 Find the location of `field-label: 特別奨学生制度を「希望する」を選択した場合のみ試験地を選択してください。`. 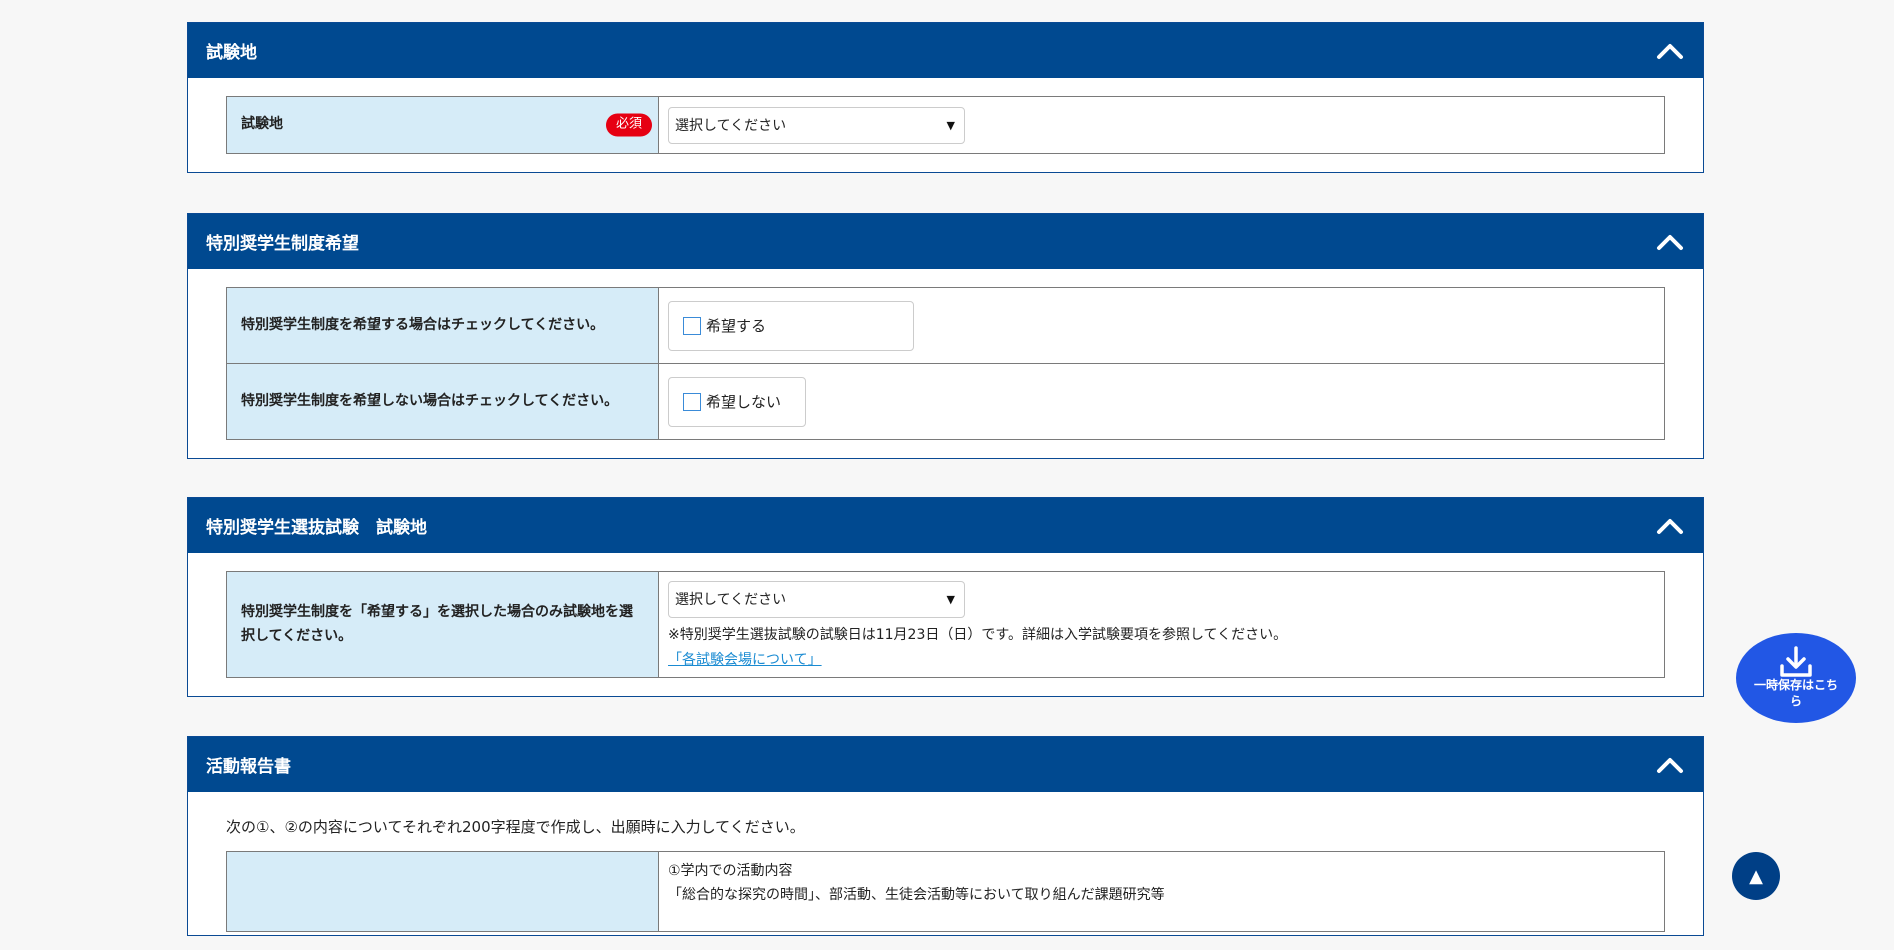

field-label: 特別奨学生制度を「希望する」を選択した場合のみ試験地を選択してください。 is located at coordinates (442, 624).